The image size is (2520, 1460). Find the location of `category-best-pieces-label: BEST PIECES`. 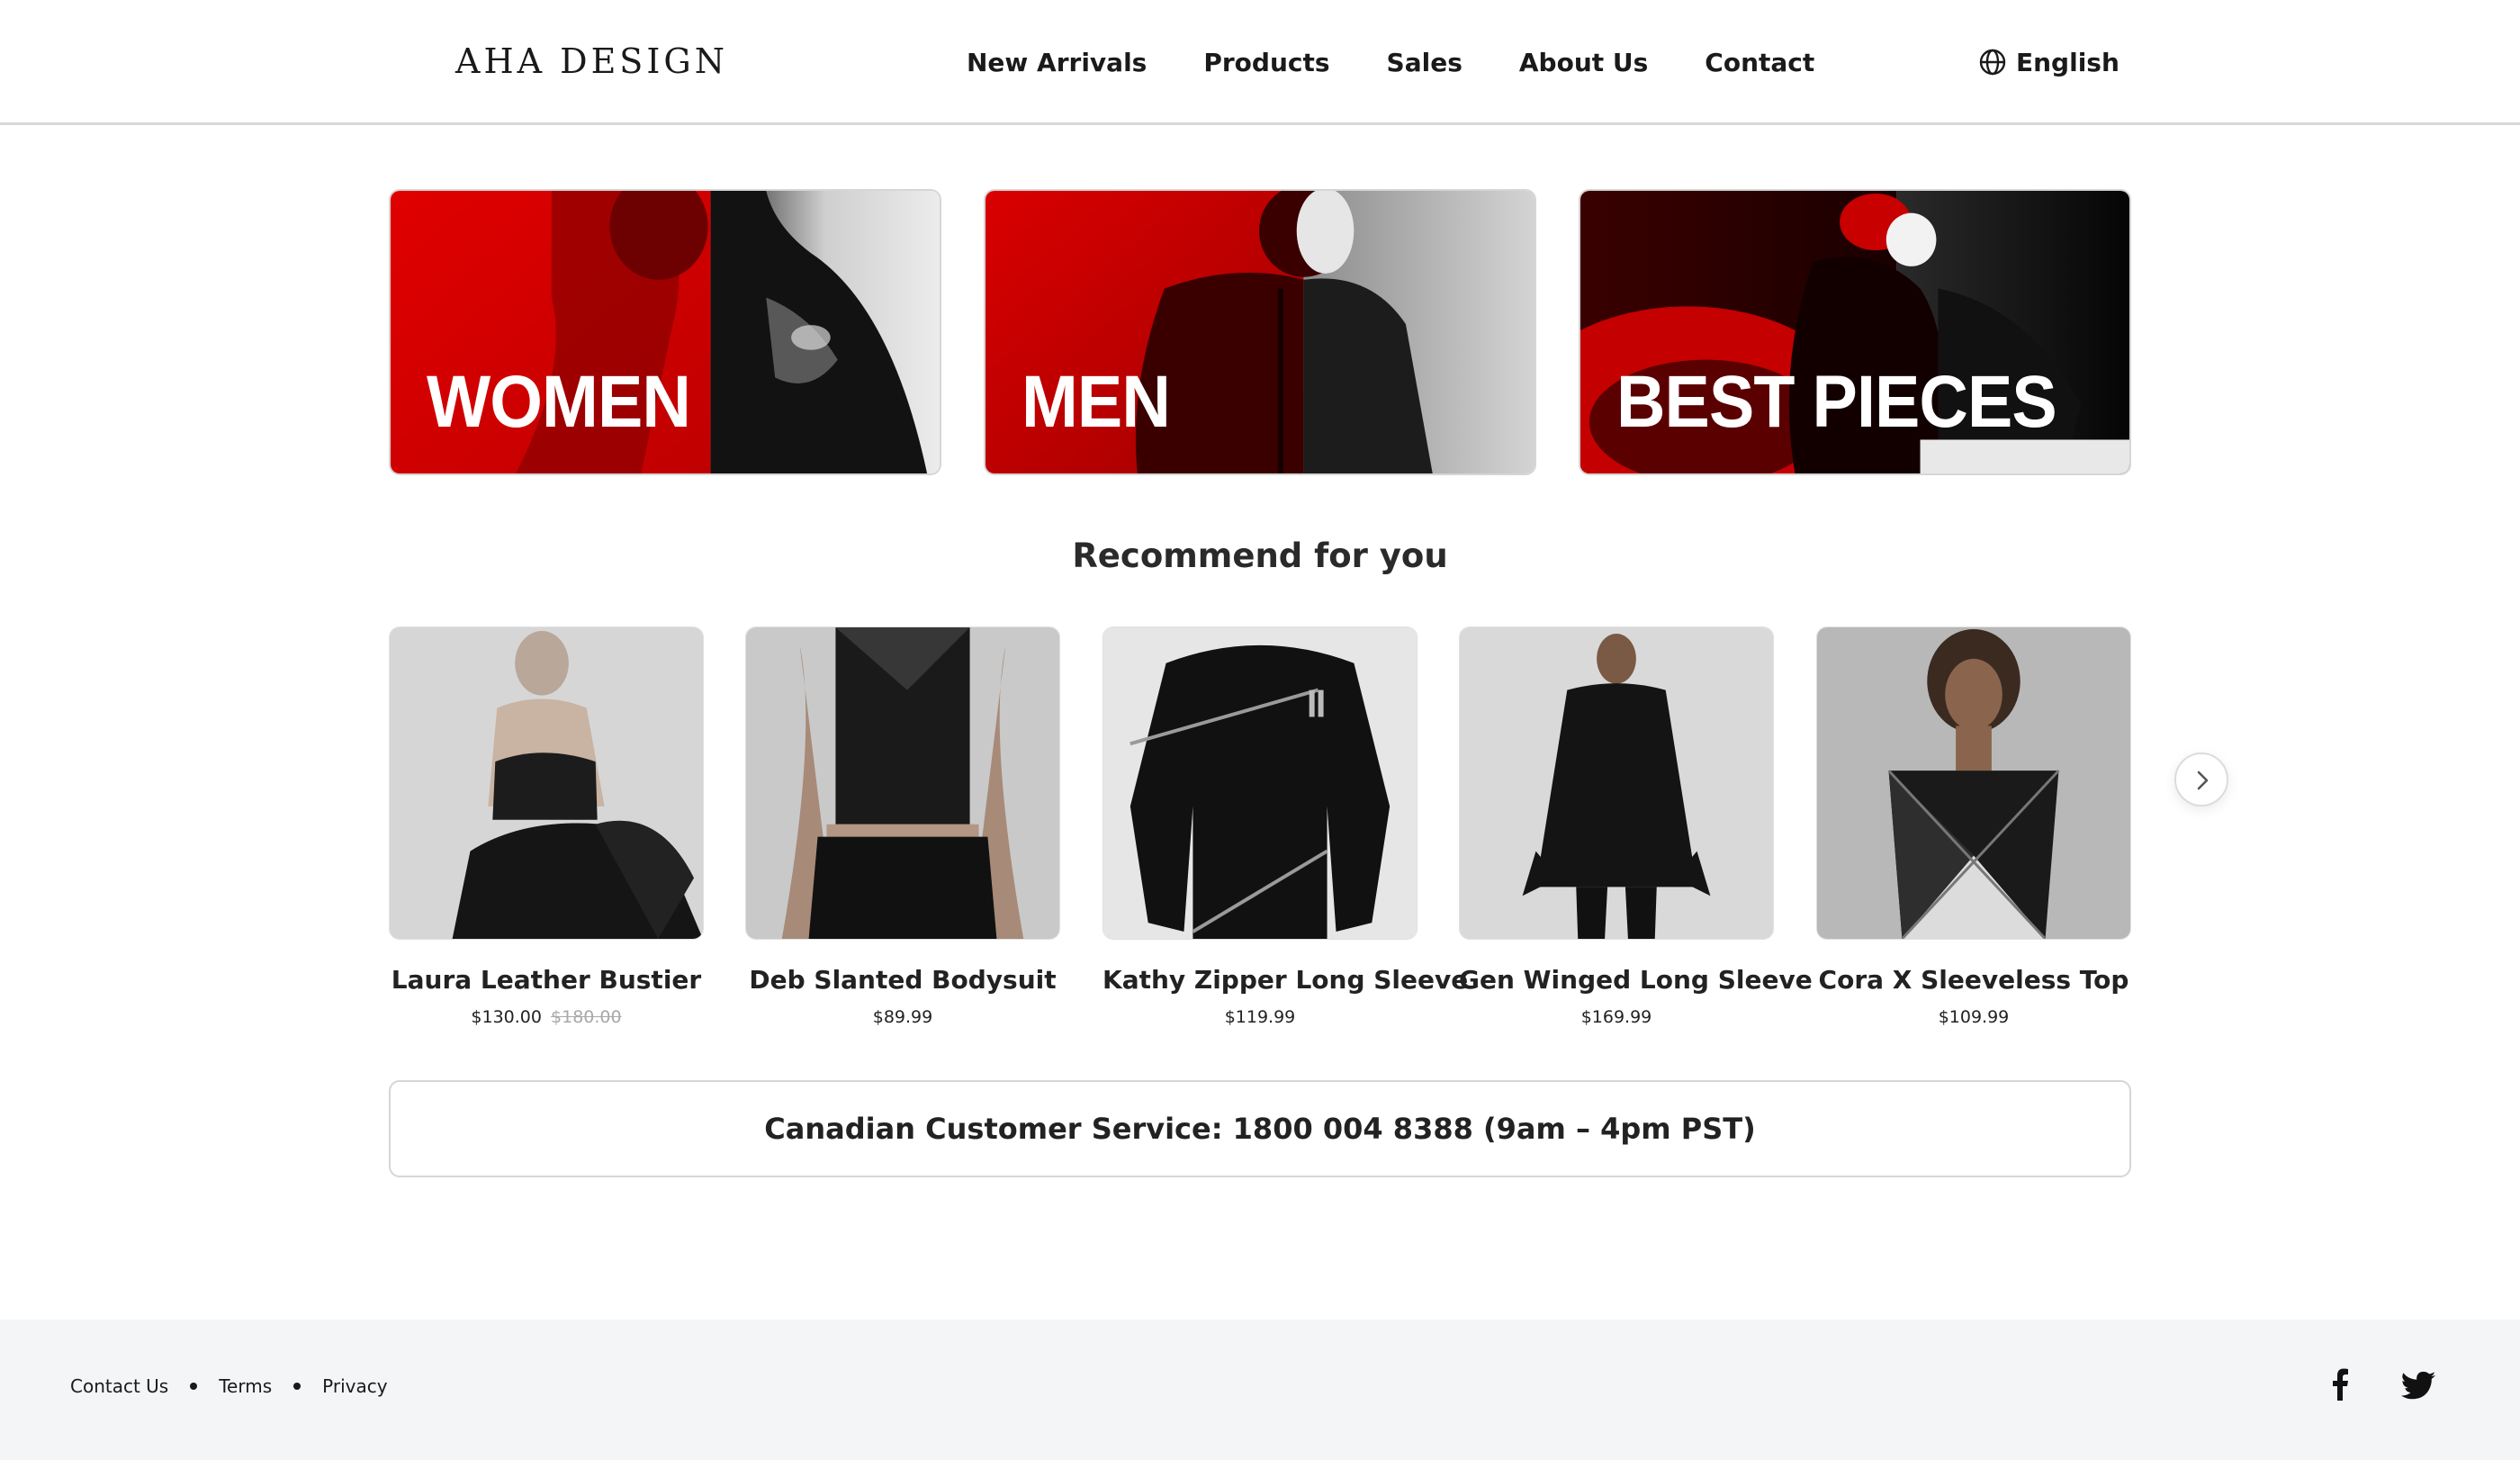

category-best-pieces-label: BEST PIECES is located at coordinates (1837, 402).